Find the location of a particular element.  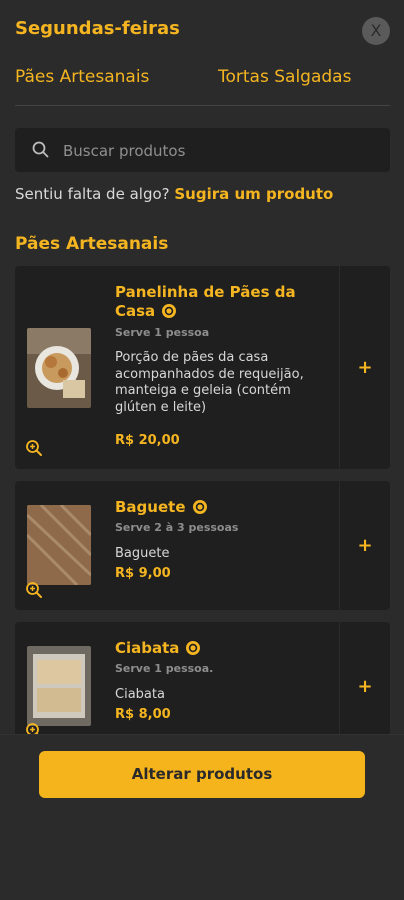

product-name-text: Panelinha de Pães da Casa is located at coordinates (205, 301).